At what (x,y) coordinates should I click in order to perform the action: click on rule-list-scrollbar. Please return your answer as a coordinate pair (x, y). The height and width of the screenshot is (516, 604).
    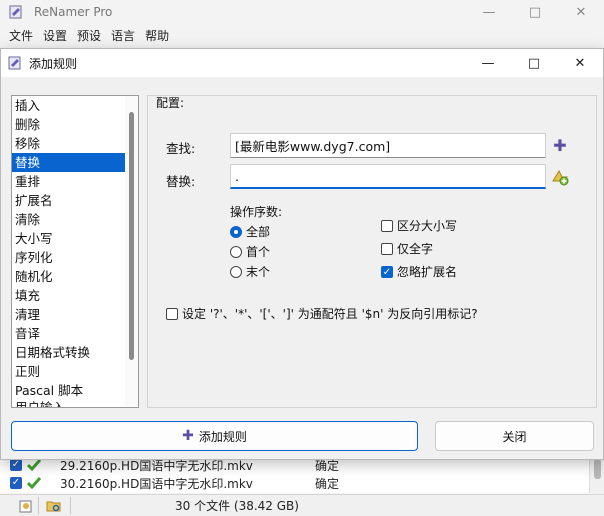
    Looking at the image, I should click on (131, 251).